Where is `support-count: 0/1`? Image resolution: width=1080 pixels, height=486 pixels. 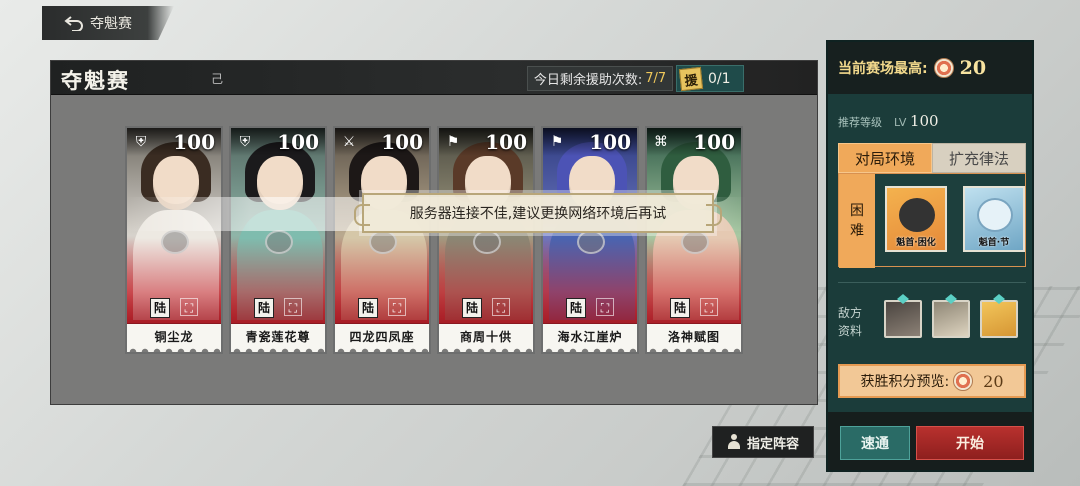
support-count: 0/1 is located at coordinates (719, 78).